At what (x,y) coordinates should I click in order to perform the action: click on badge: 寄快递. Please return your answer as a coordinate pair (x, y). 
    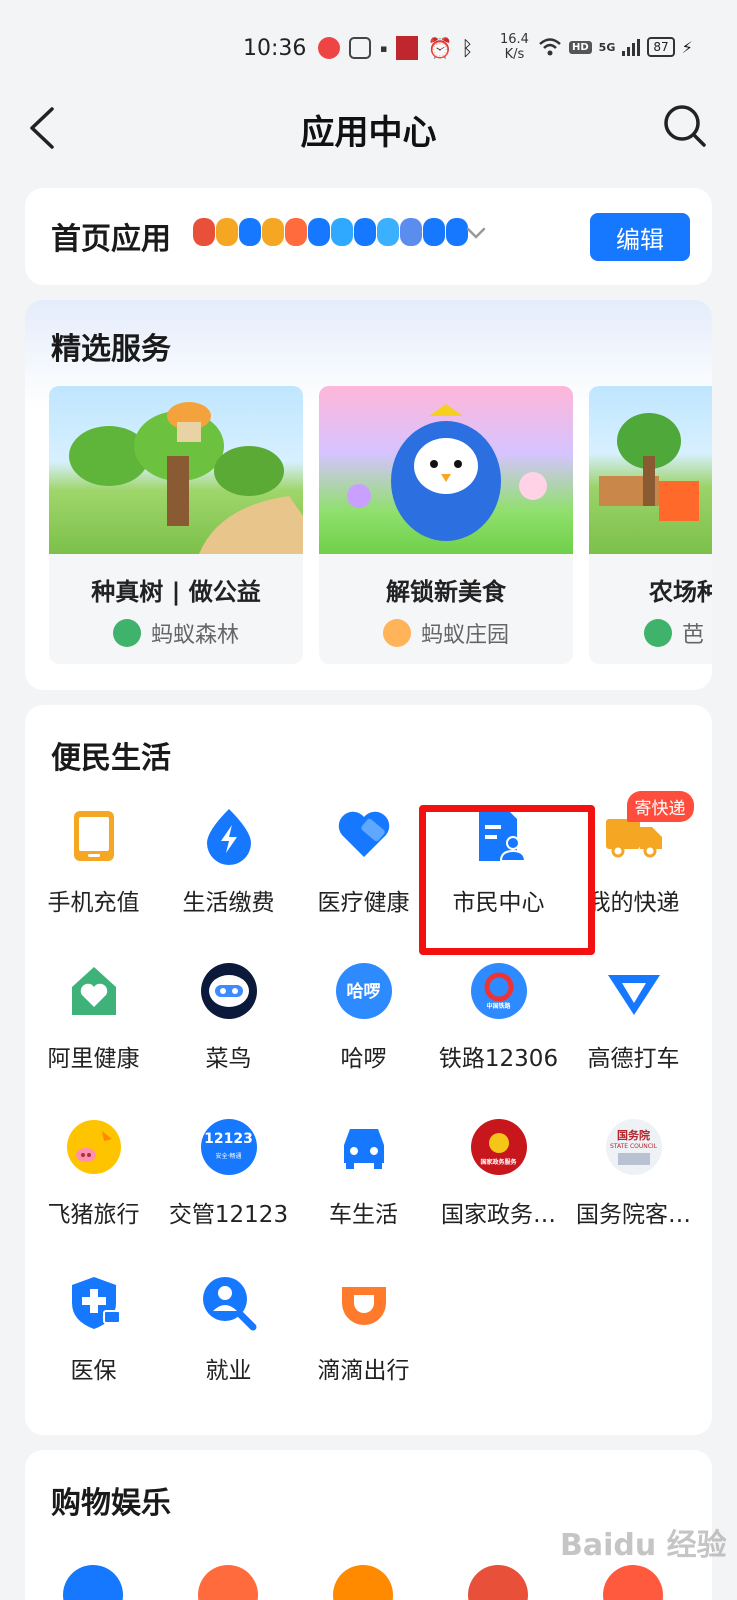
    Looking at the image, I should click on (660, 806).